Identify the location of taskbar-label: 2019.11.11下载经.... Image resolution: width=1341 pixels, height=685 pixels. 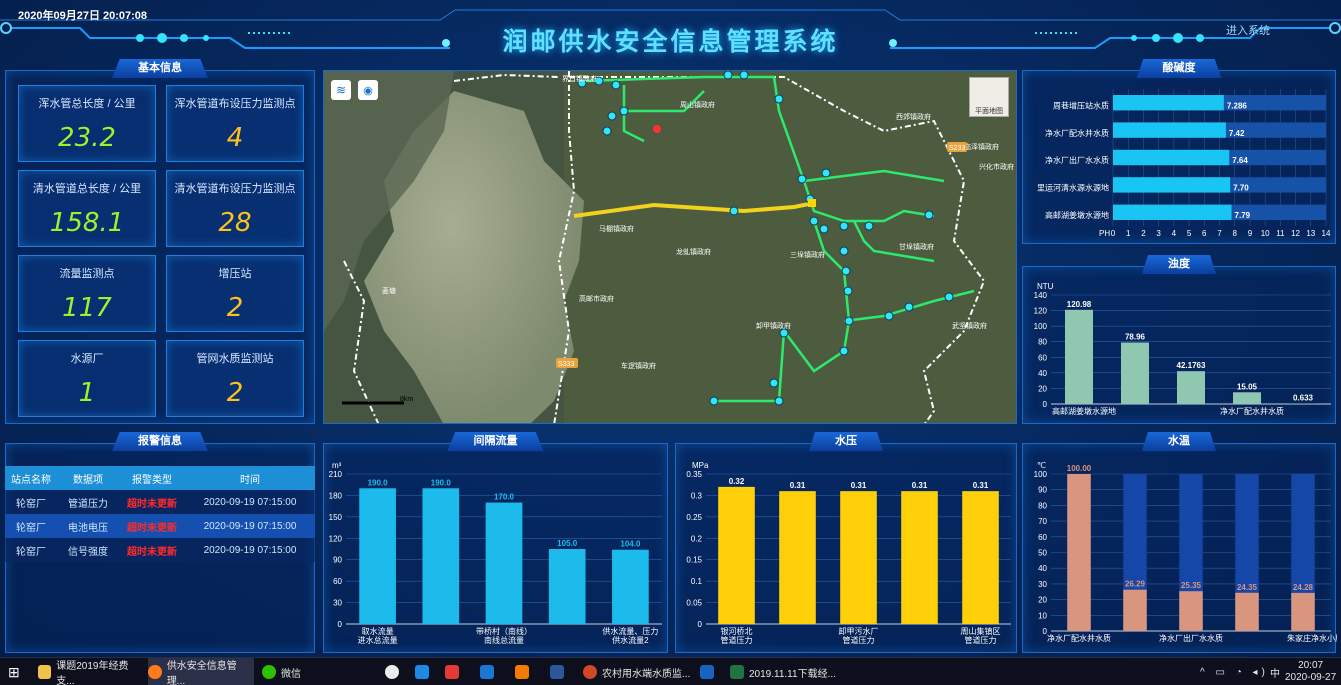
(792, 674).